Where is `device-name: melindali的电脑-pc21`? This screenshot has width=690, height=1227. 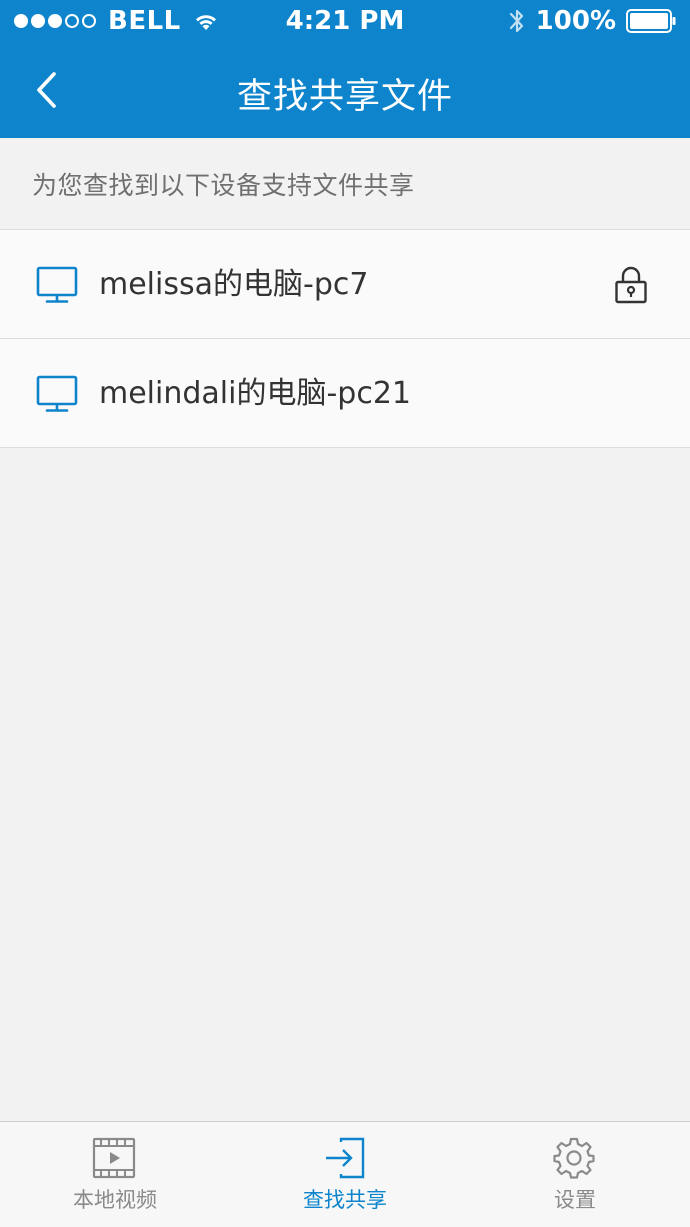
device-name: melindali的电脑-pc21 is located at coordinates (255, 393).